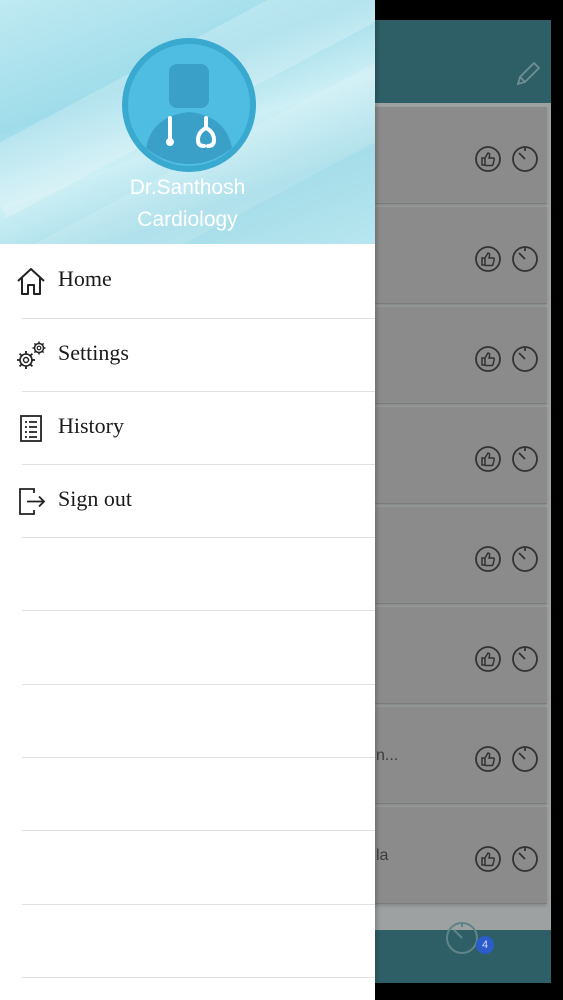  What do you see at coordinates (91, 425) in the screenshot?
I see `menu-label: History` at bounding box center [91, 425].